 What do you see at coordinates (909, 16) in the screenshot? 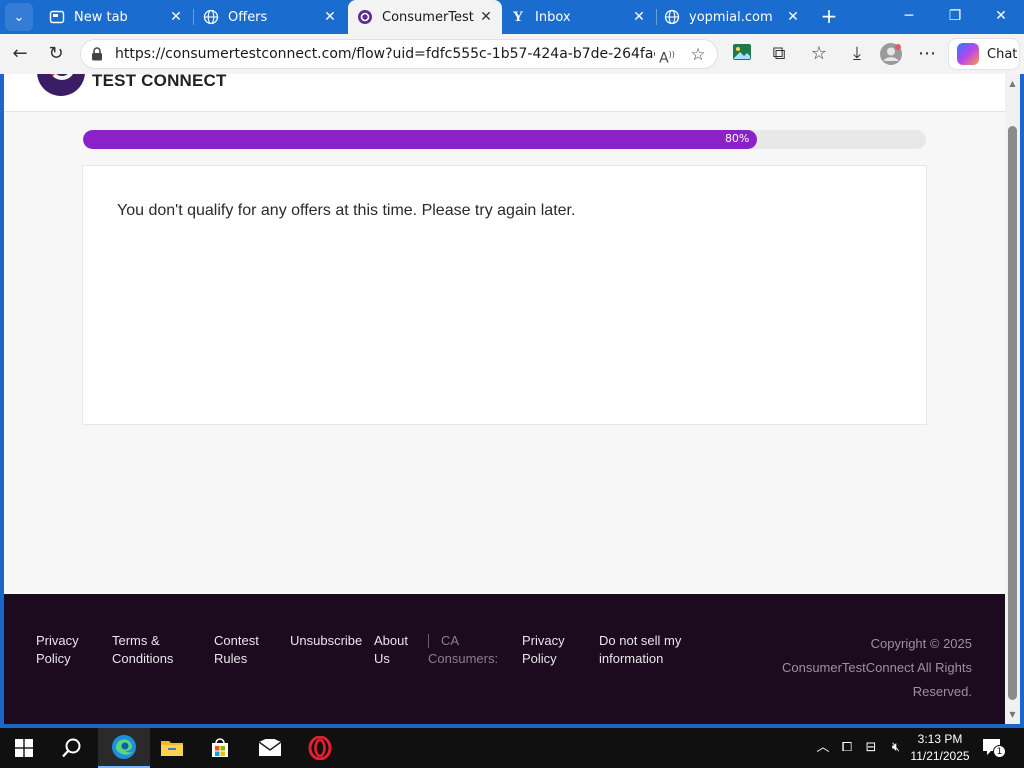
I see `minimize-button: ─` at bounding box center [909, 16].